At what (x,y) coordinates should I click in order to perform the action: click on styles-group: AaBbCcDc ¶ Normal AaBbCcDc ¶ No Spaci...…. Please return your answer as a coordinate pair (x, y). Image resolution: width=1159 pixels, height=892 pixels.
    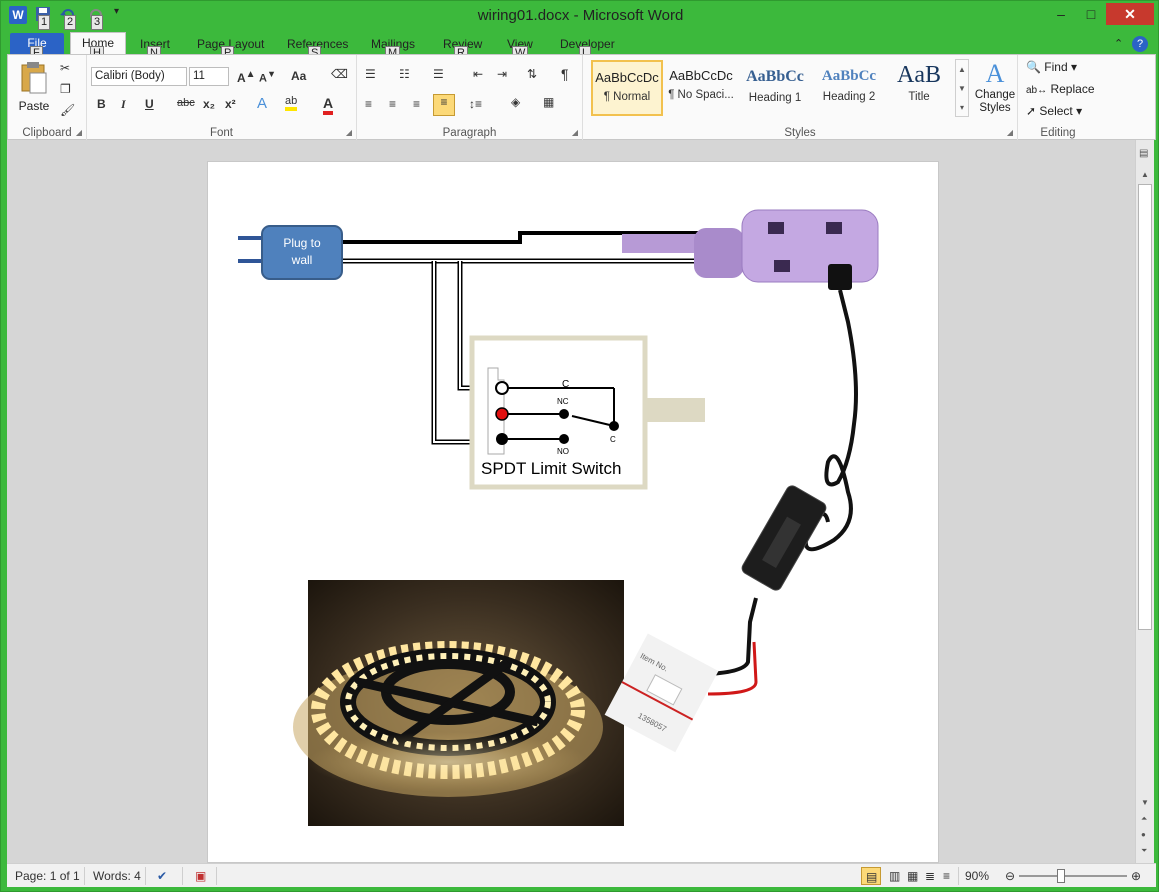
    Looking at the image, I should click on (800, 98).